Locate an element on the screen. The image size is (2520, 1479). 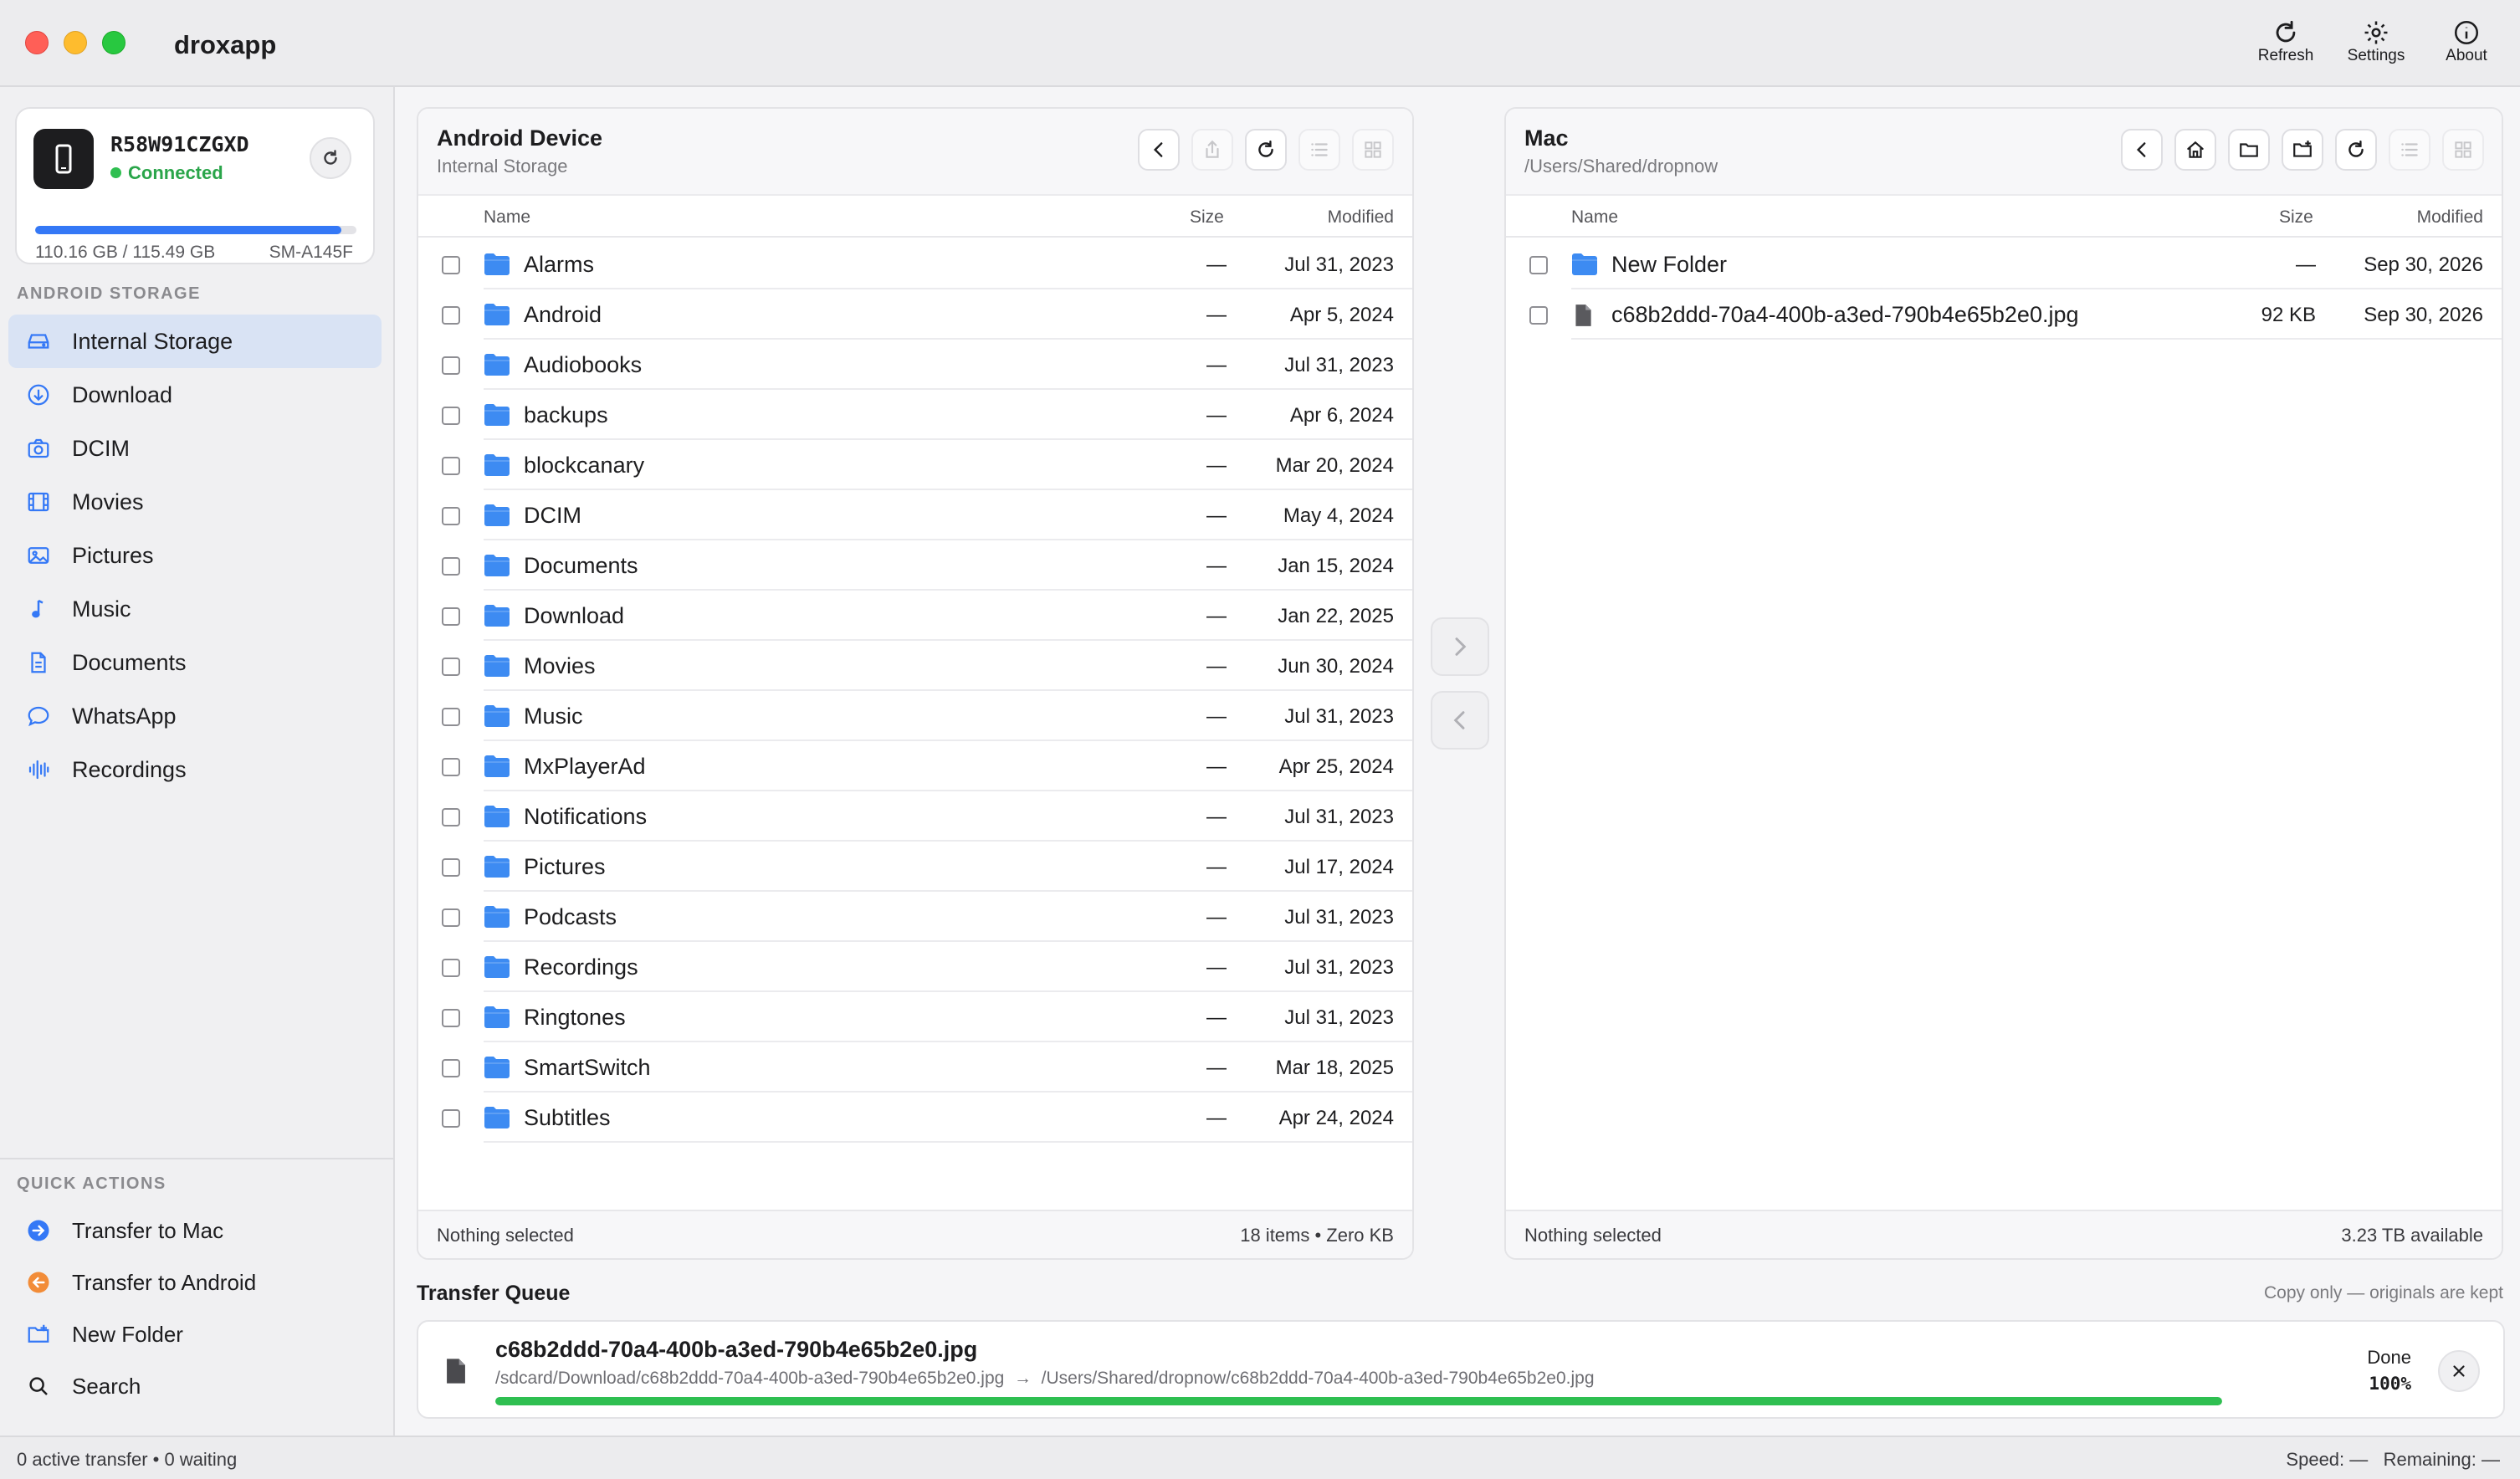
file-row: Music — Jul 31, 2023 is located at coordinates (915, 716).